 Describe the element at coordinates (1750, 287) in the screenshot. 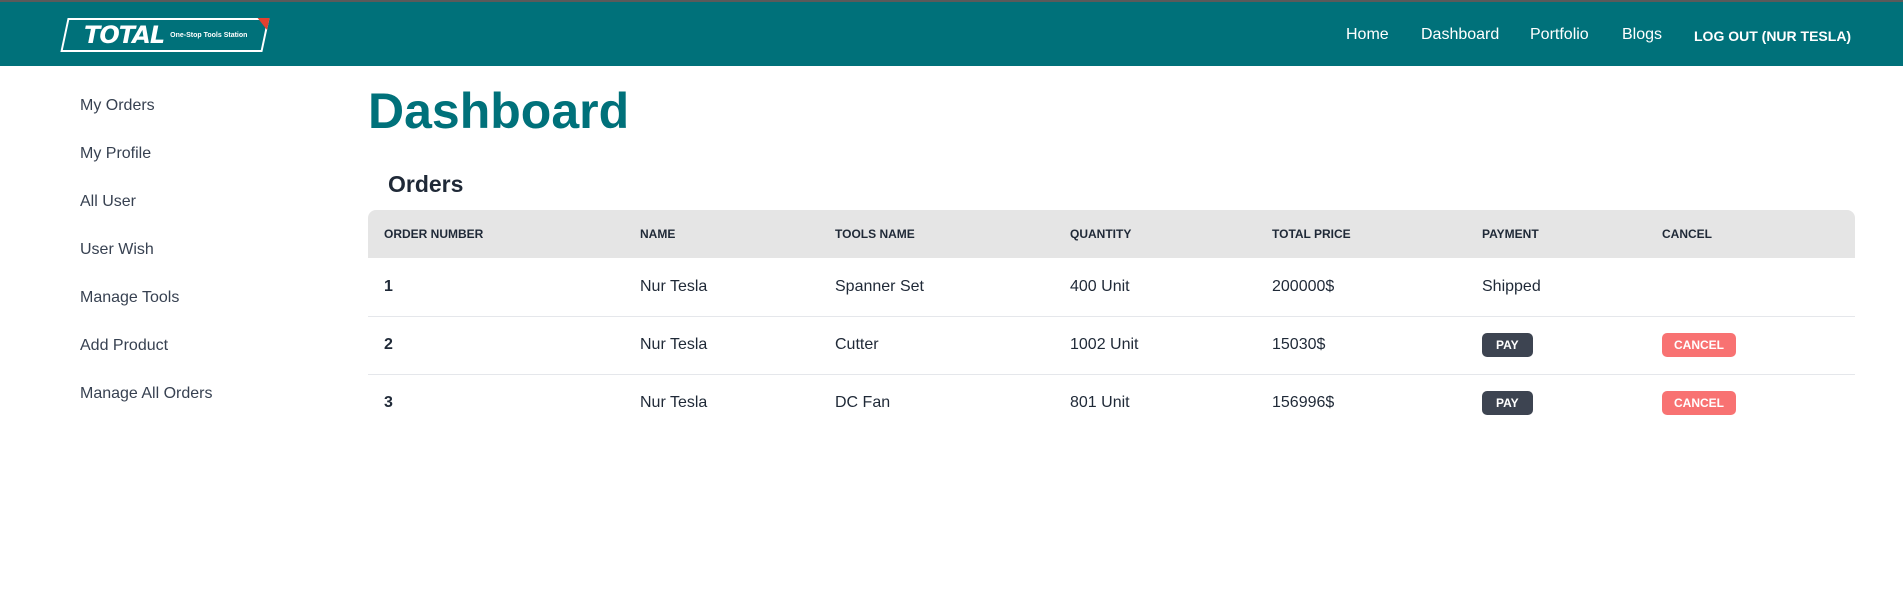

I see `cell-cancel-empty` at that location.